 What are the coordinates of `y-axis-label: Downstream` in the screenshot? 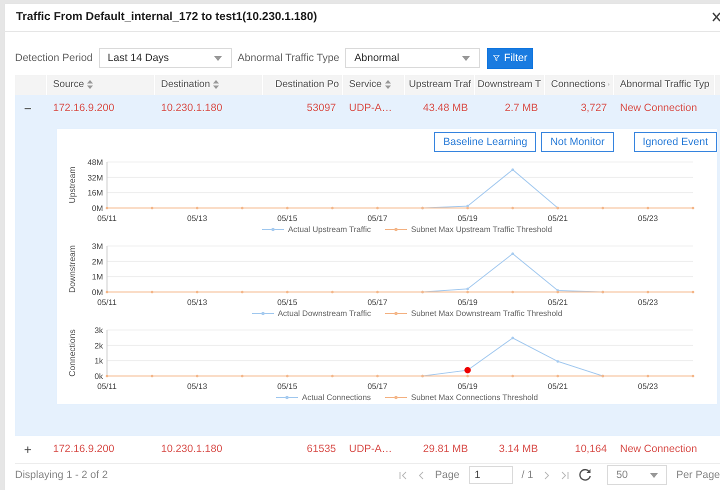 It's located at (72, 269).